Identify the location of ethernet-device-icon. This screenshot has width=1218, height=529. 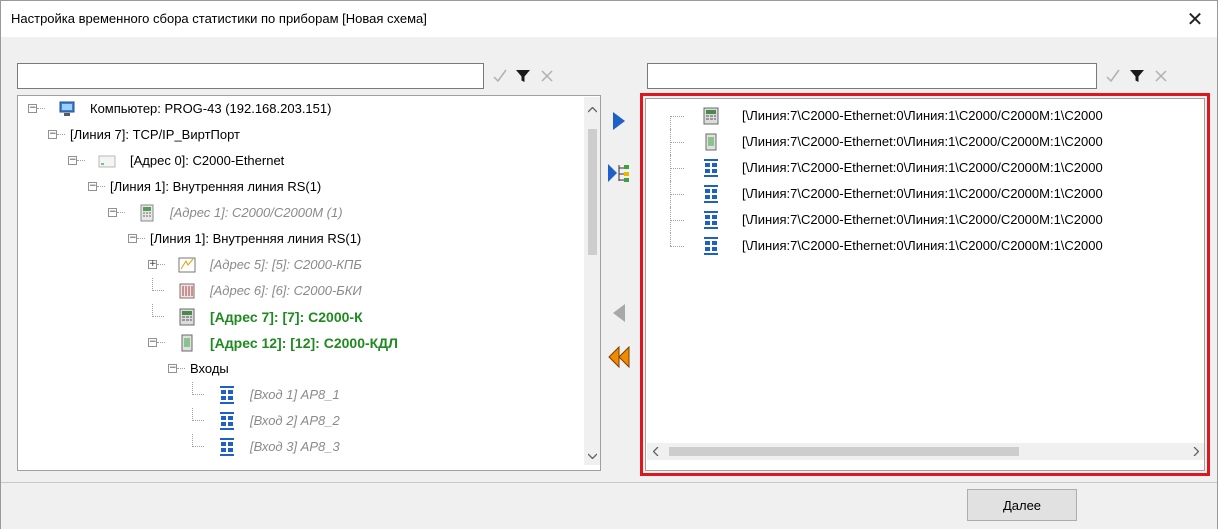
(107, 161).